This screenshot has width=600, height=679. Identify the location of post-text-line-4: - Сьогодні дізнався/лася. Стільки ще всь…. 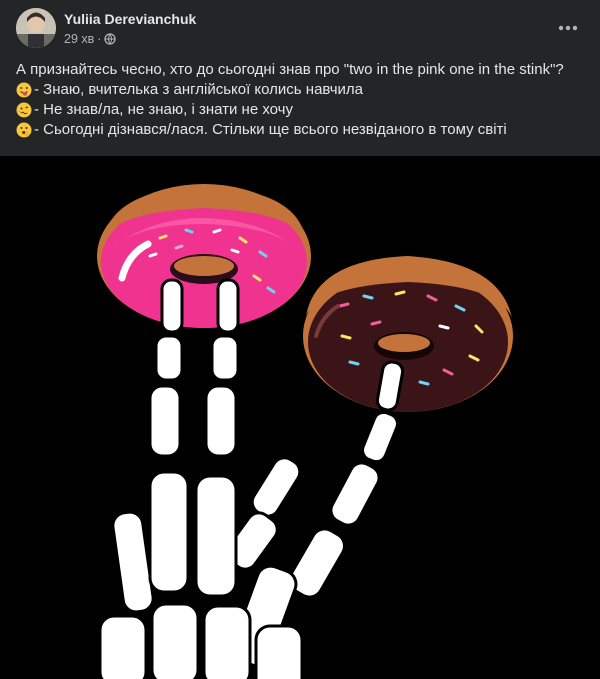
(303, 130).